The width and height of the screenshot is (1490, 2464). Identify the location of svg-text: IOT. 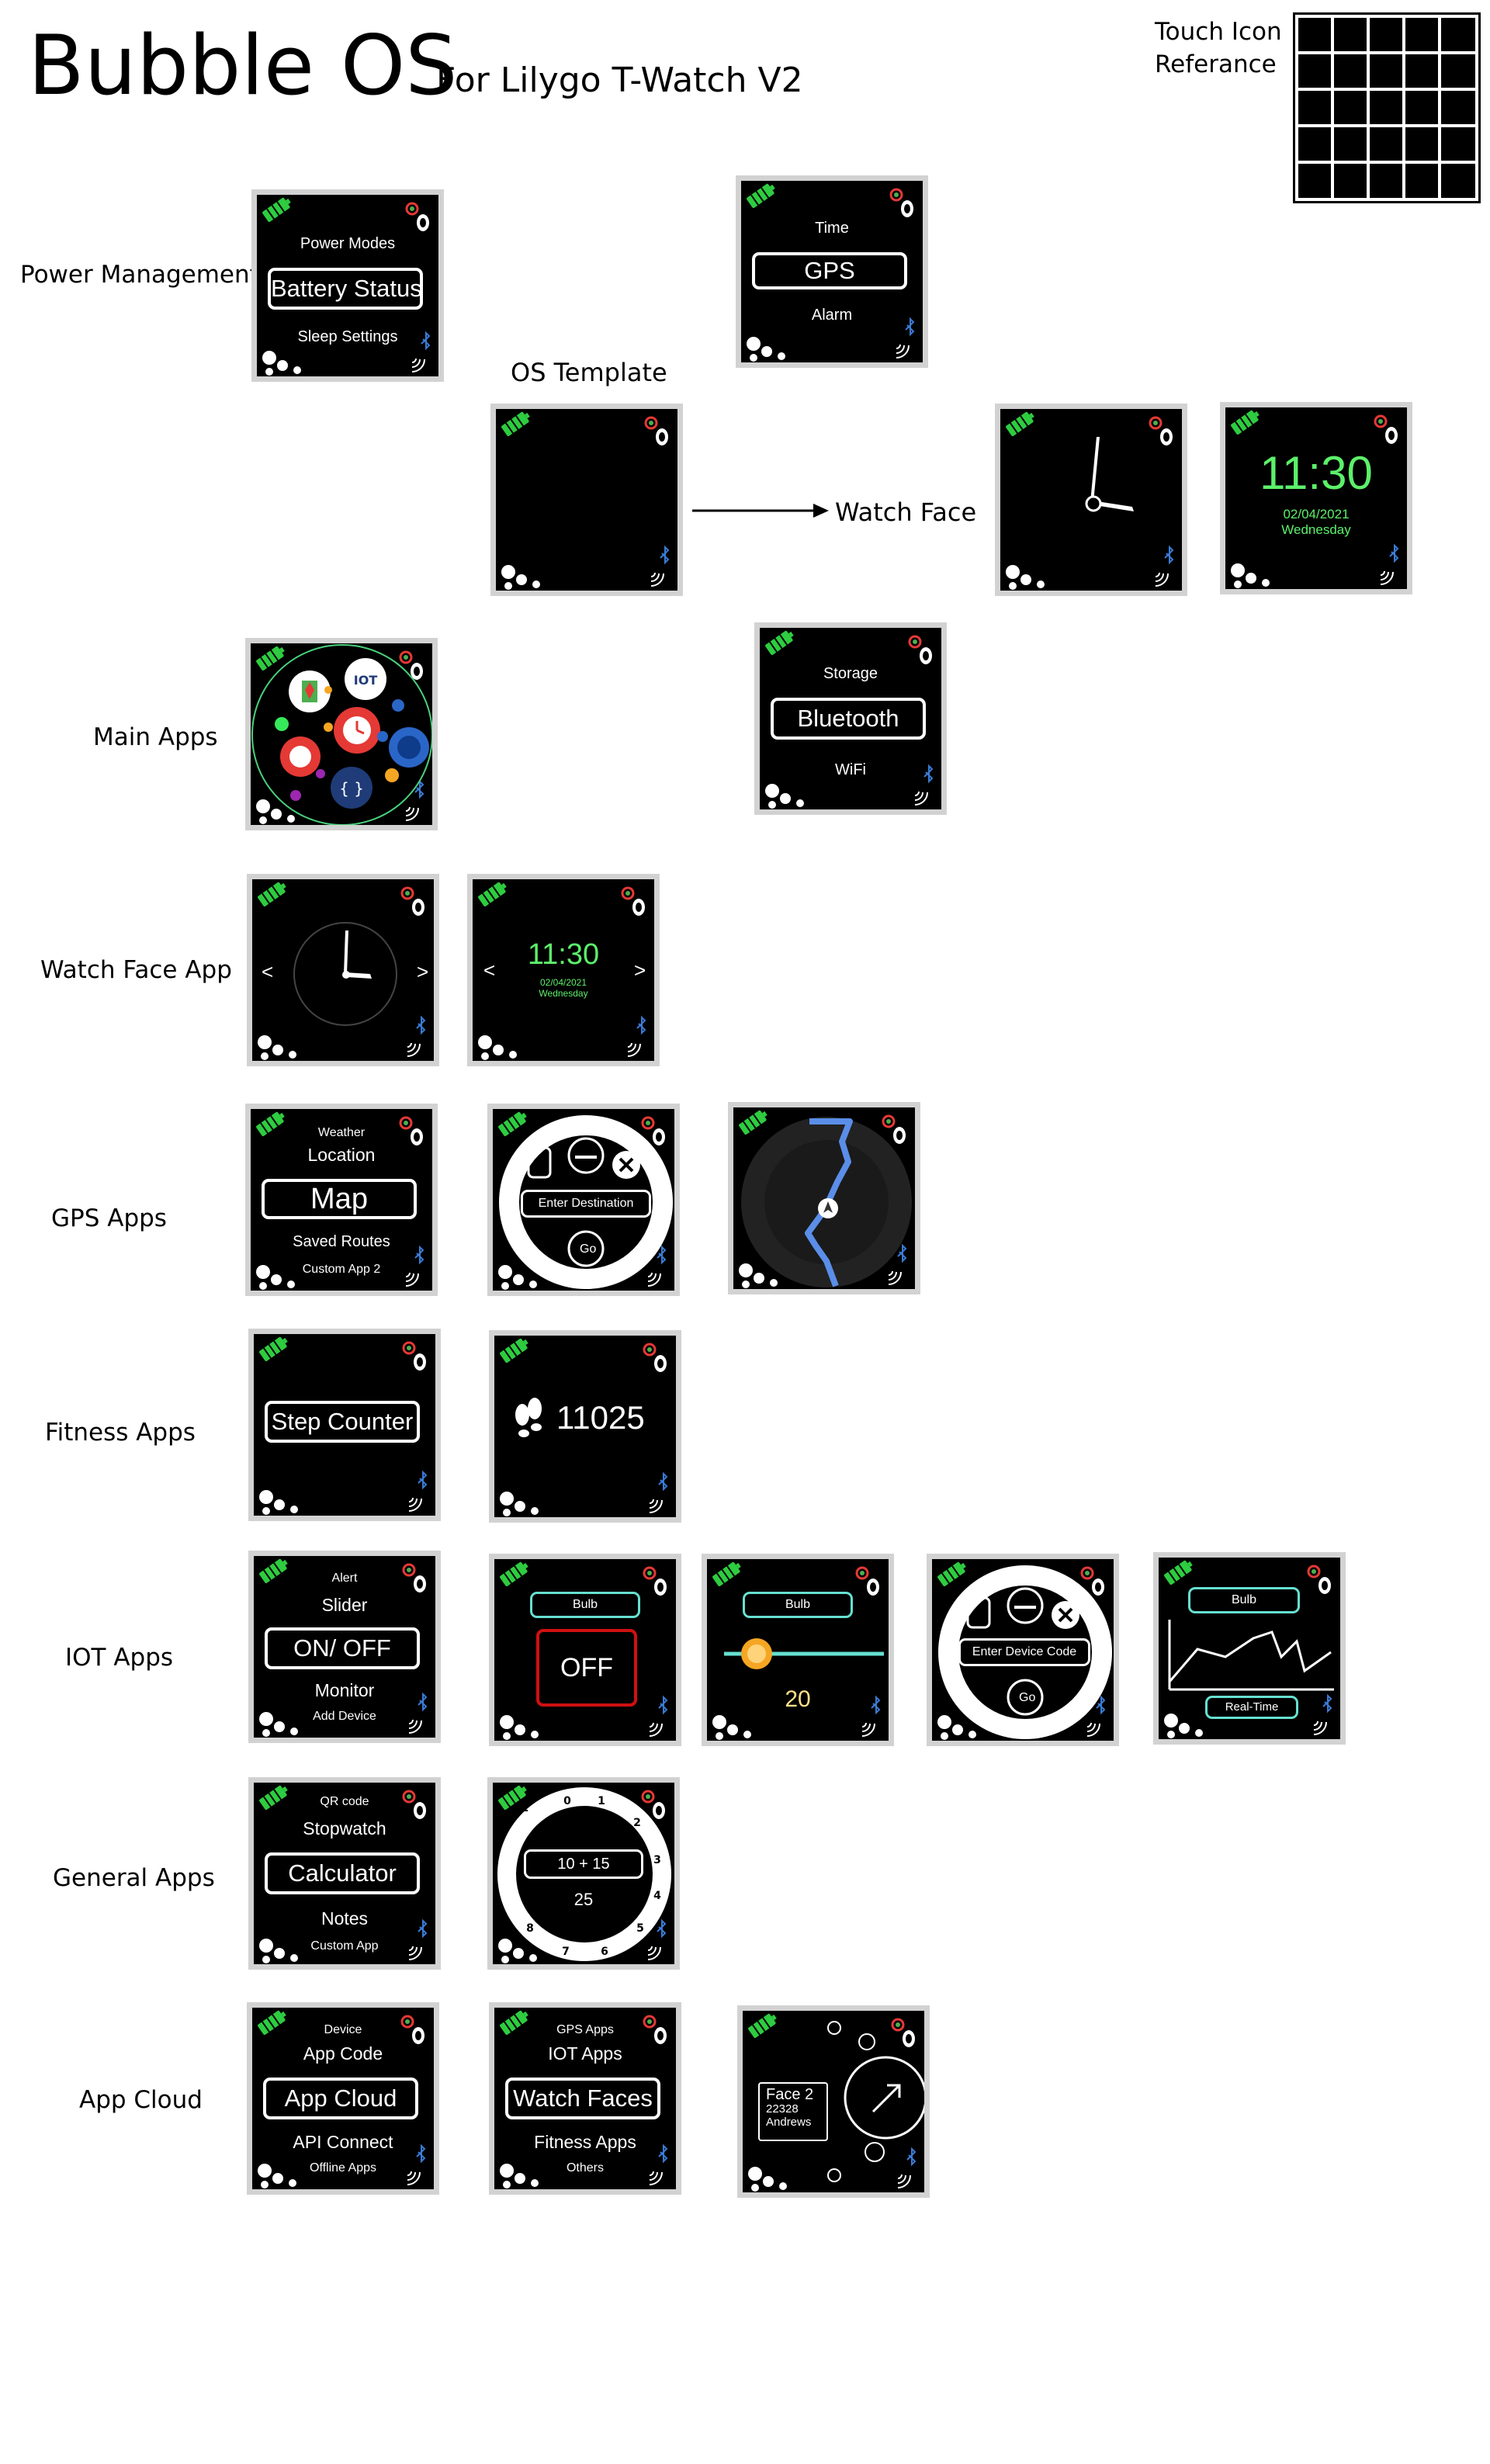
(366, 680).